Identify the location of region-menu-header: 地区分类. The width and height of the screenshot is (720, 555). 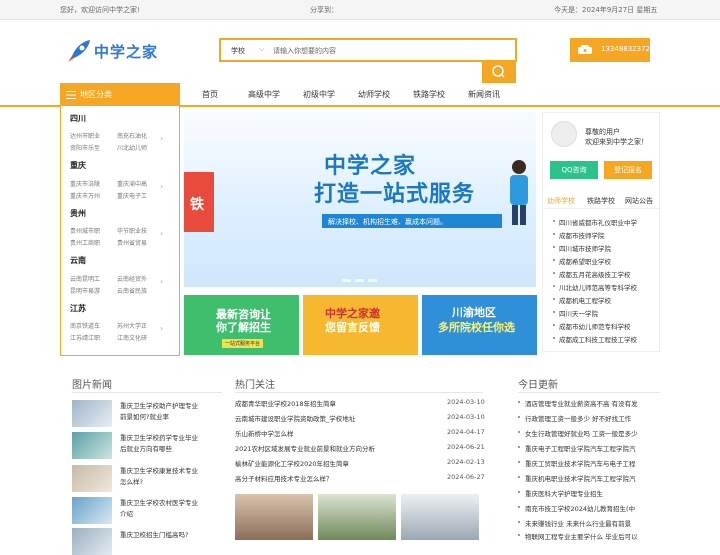
(120, 94).